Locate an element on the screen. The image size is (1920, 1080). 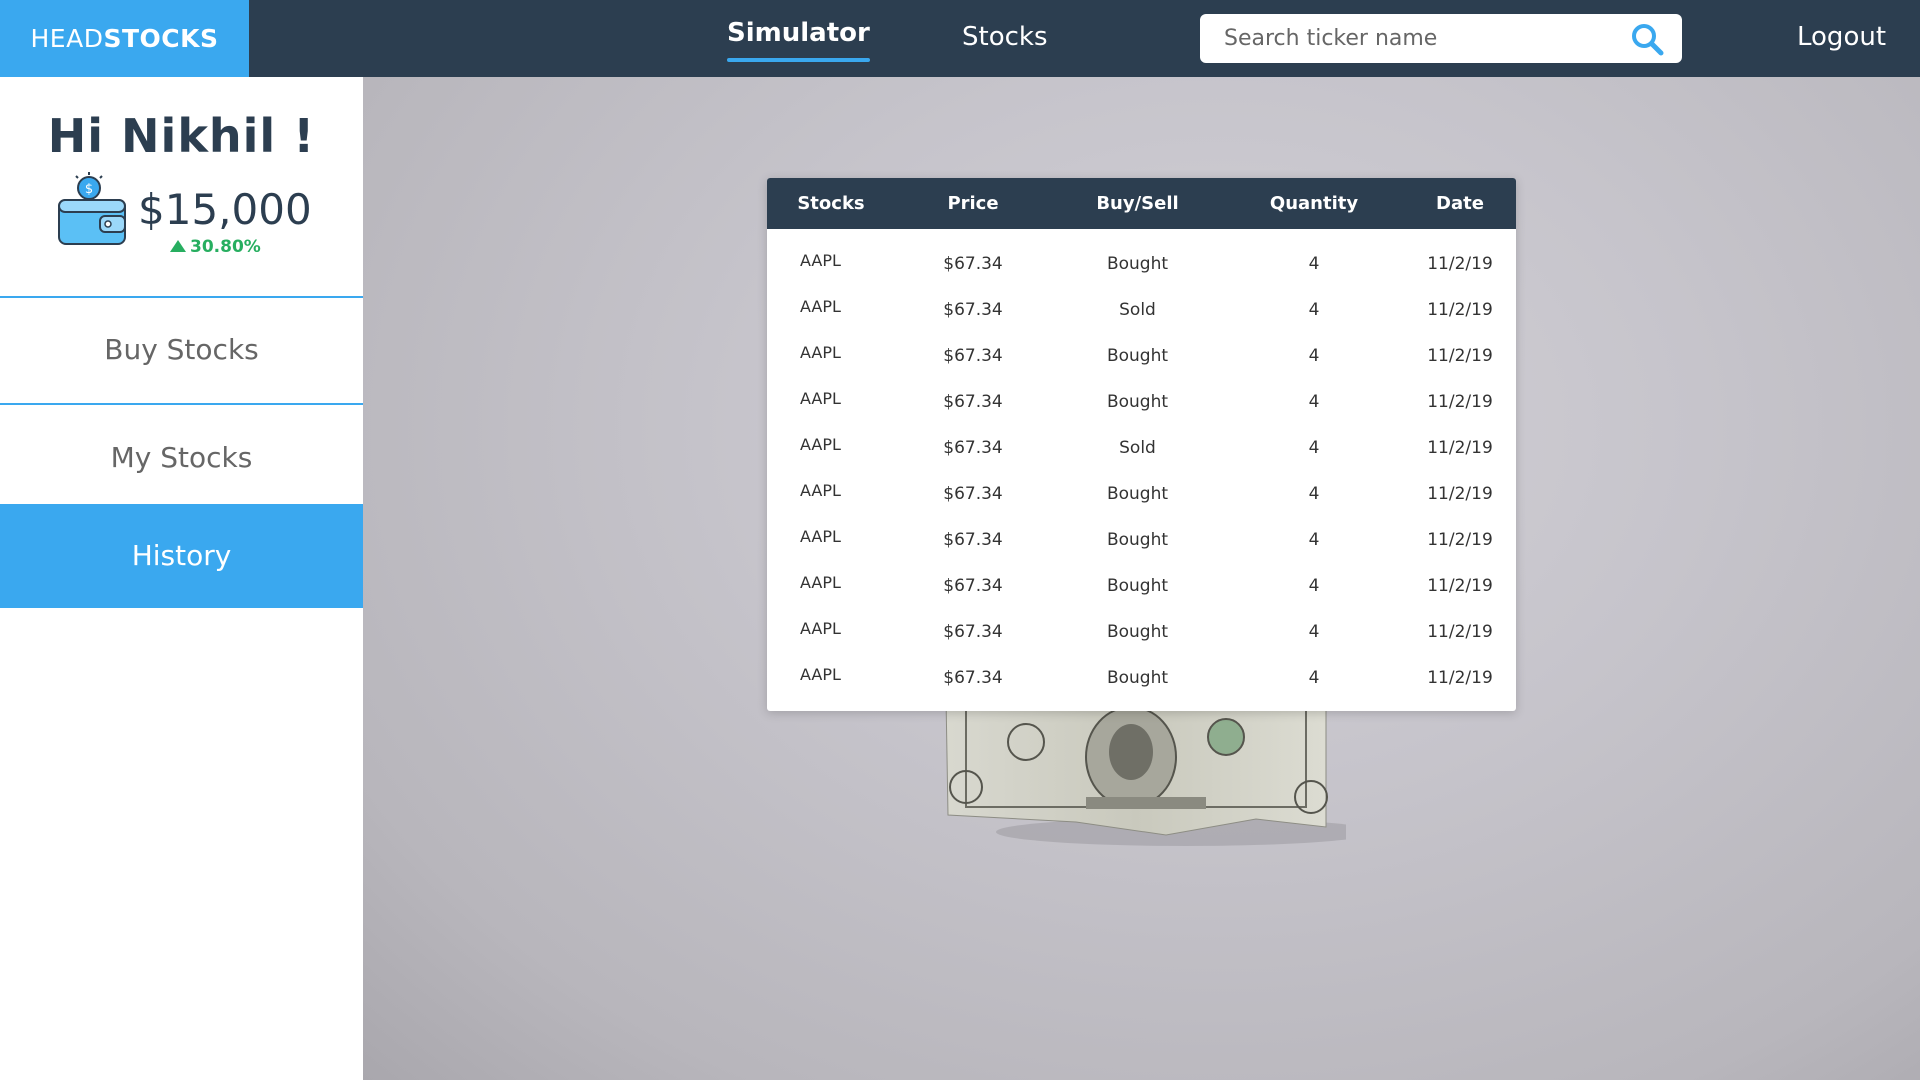
logout-button: Logout is located at coordinates (1841, 37).